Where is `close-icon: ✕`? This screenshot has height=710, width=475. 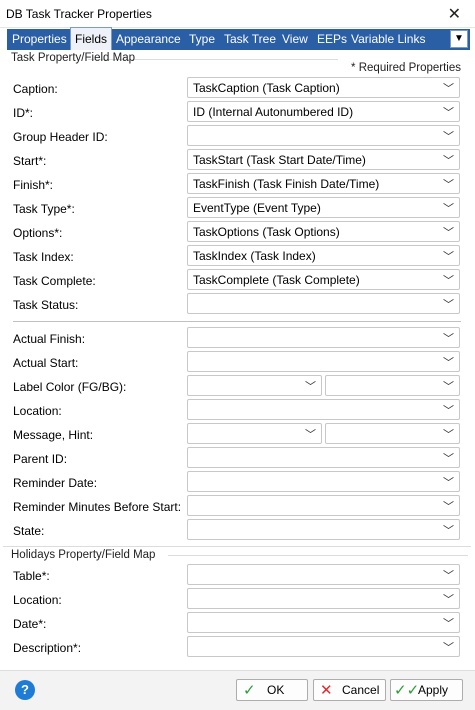 close-icon: ✕ is located at coordinates (454, 14).